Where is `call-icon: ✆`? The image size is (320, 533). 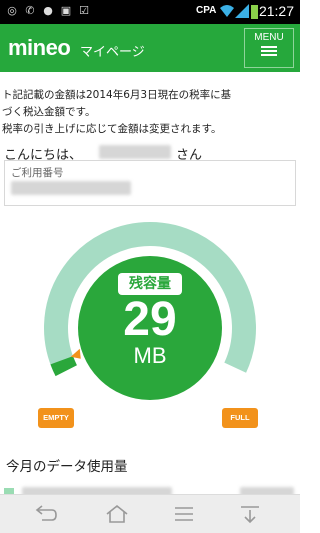
call-icon: ✆ is located at coordinates (30, 10).